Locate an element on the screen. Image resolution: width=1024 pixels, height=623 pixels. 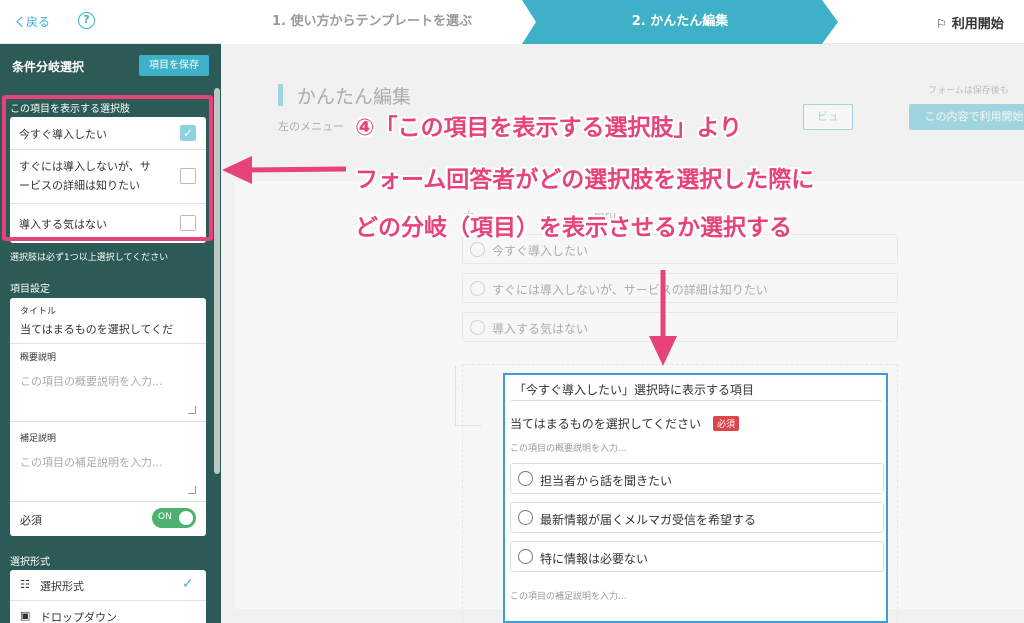
annotation-arrows is located at coordinates (449, 261).